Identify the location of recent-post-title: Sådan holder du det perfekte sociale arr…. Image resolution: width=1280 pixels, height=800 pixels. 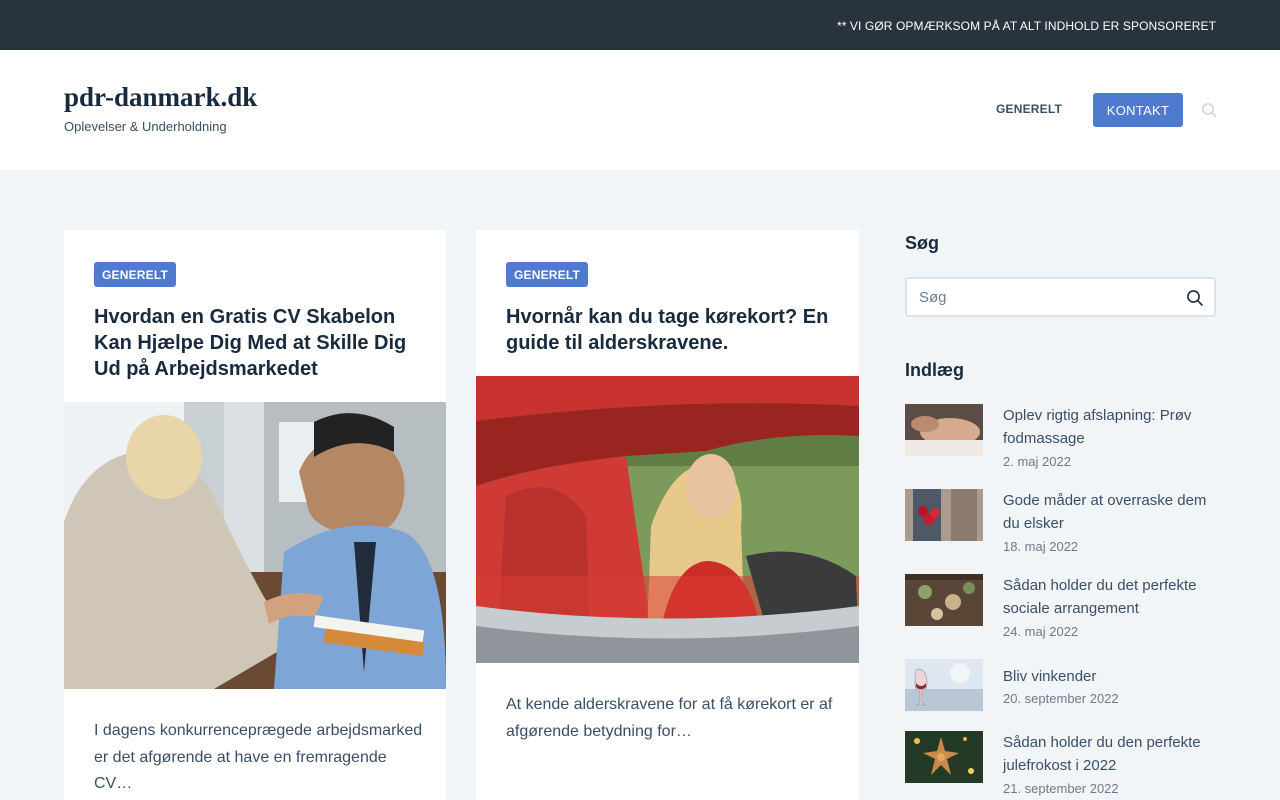
(1110, 597).